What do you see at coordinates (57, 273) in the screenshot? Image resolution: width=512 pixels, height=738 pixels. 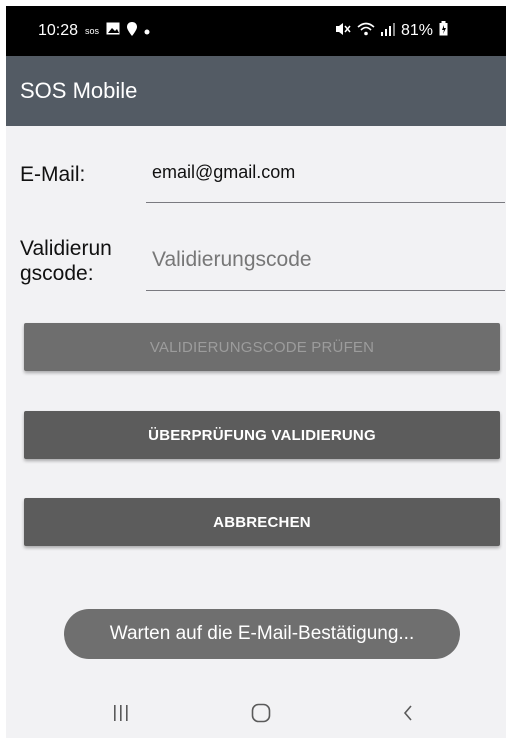 I see `validation-code-label-line2: gscode:` at bounding box center [57, 273].